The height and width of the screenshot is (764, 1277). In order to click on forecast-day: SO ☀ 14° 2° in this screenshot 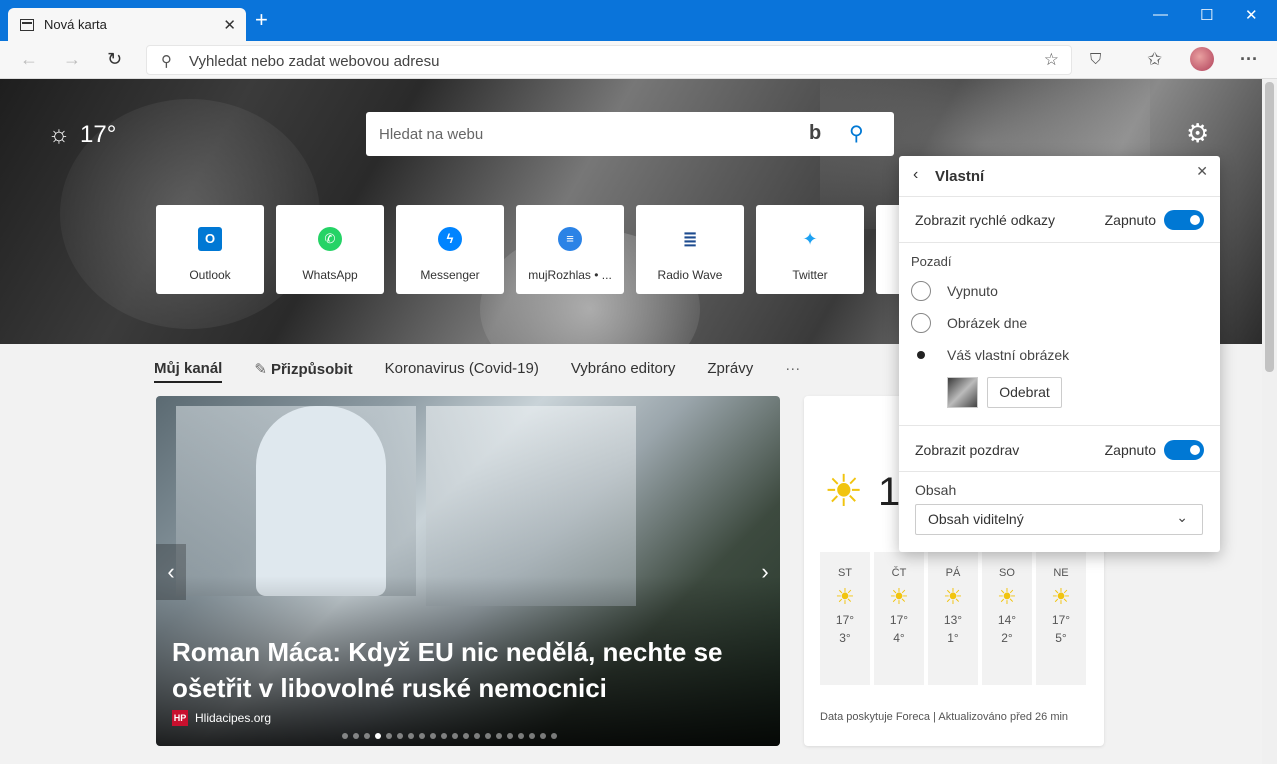, I will do `click(1007, 618)`.